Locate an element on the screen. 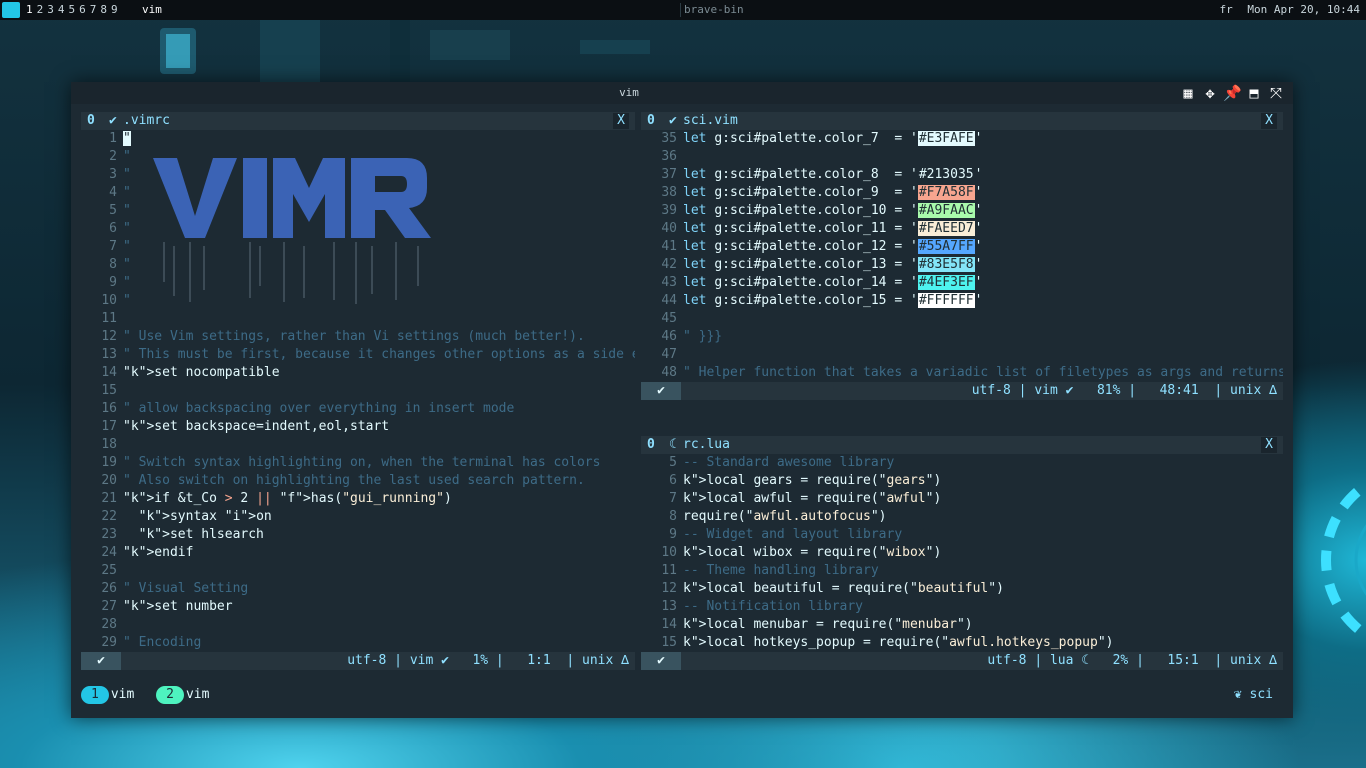 This screenshot has width=1366, height=768. code-line: 40 let g:sci#palette.color_11 = '#FAEED7' is located at coordinates (962, 229).